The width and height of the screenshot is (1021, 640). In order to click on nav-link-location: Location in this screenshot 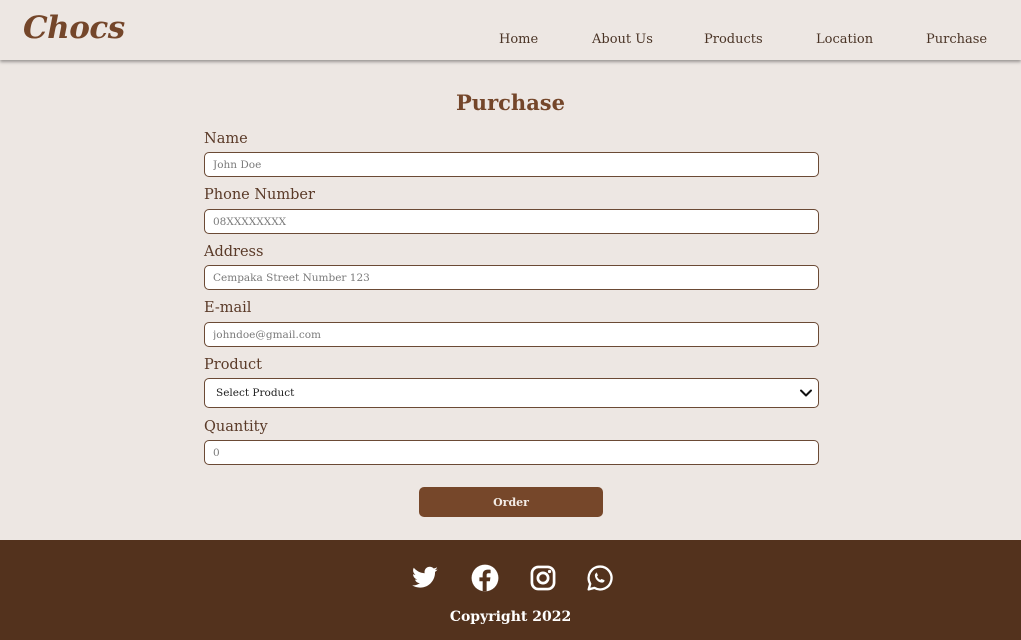, I will do `click(844, 39)`.